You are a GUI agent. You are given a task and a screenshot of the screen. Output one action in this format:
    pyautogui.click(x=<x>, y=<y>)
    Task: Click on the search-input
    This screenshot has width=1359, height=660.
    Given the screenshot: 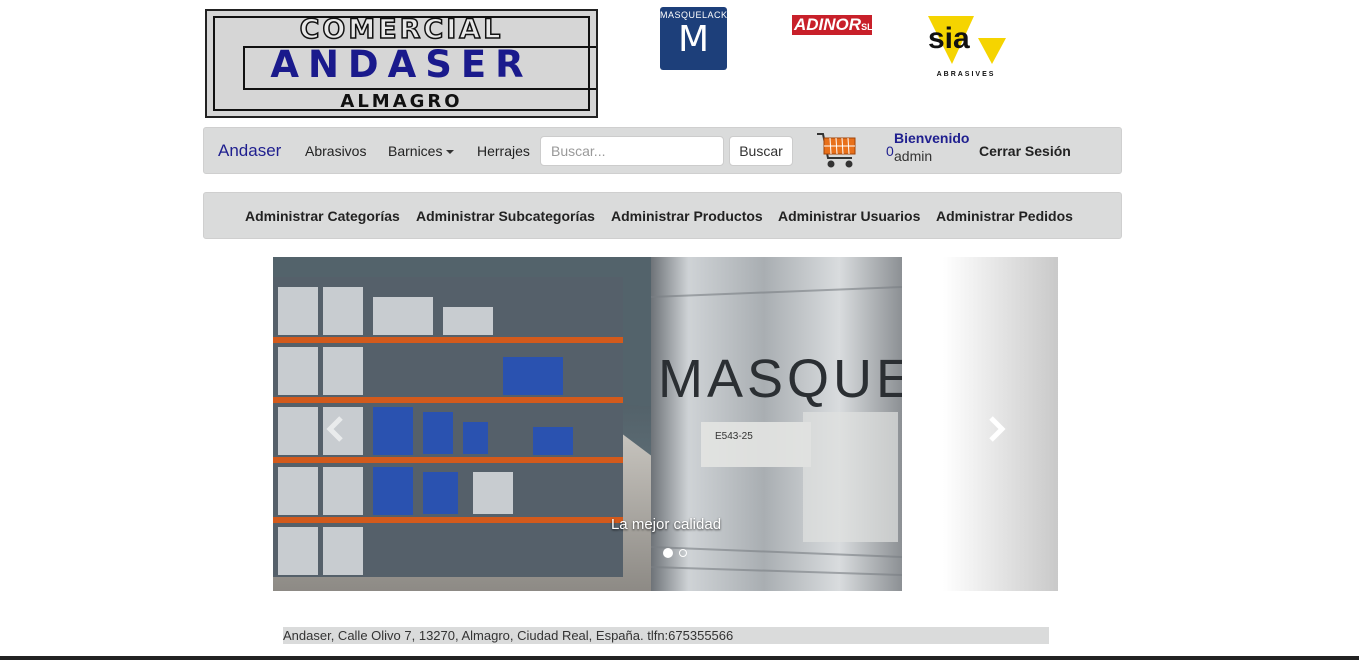 What is the action you would take?
    pyautogui.click(x=632, y=151)
    